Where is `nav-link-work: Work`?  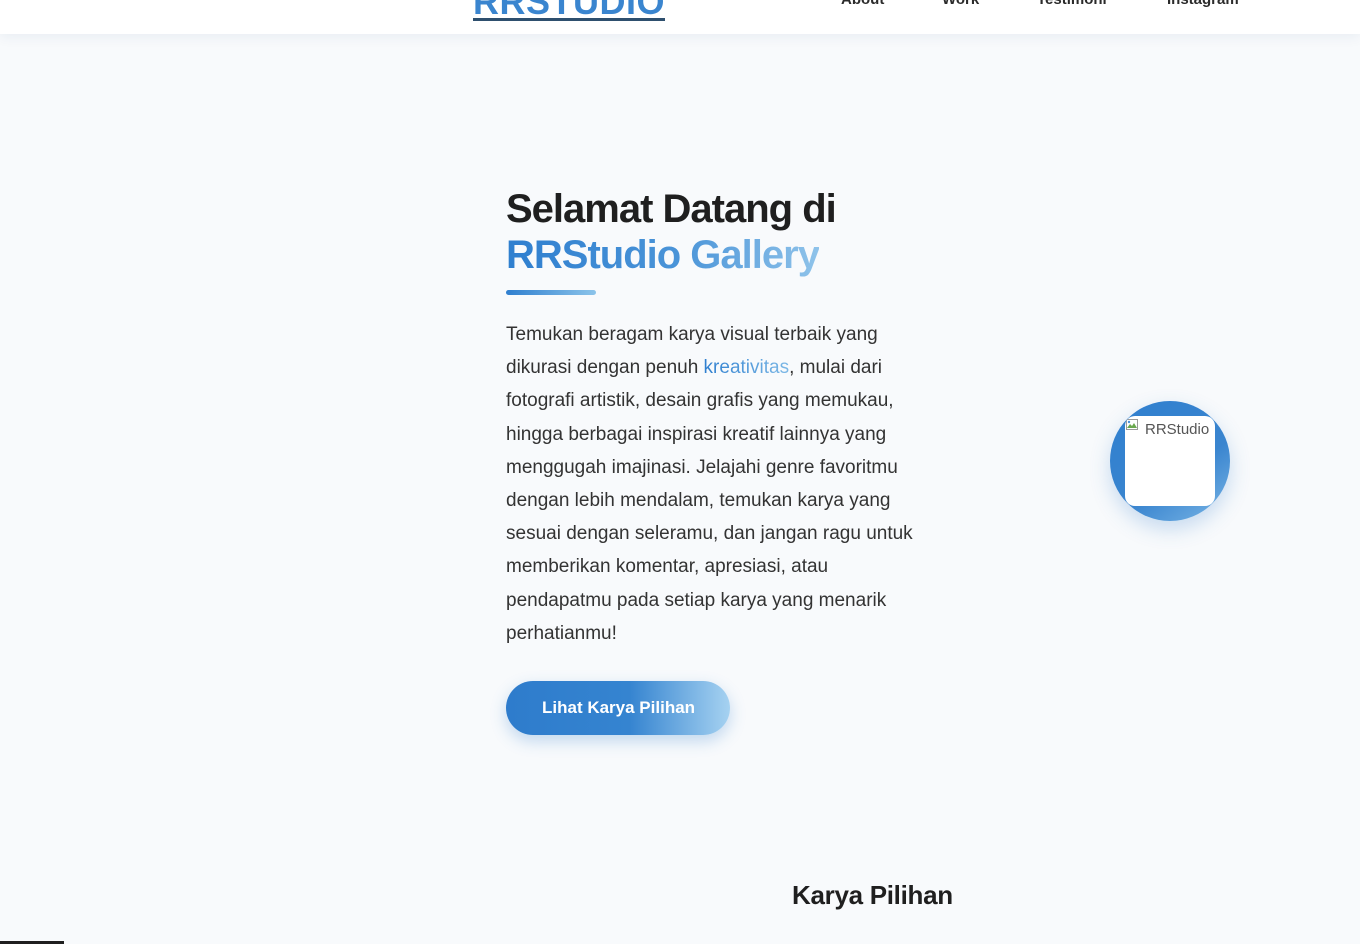 nav-link-work: Work is located at coordinates (960, 4).